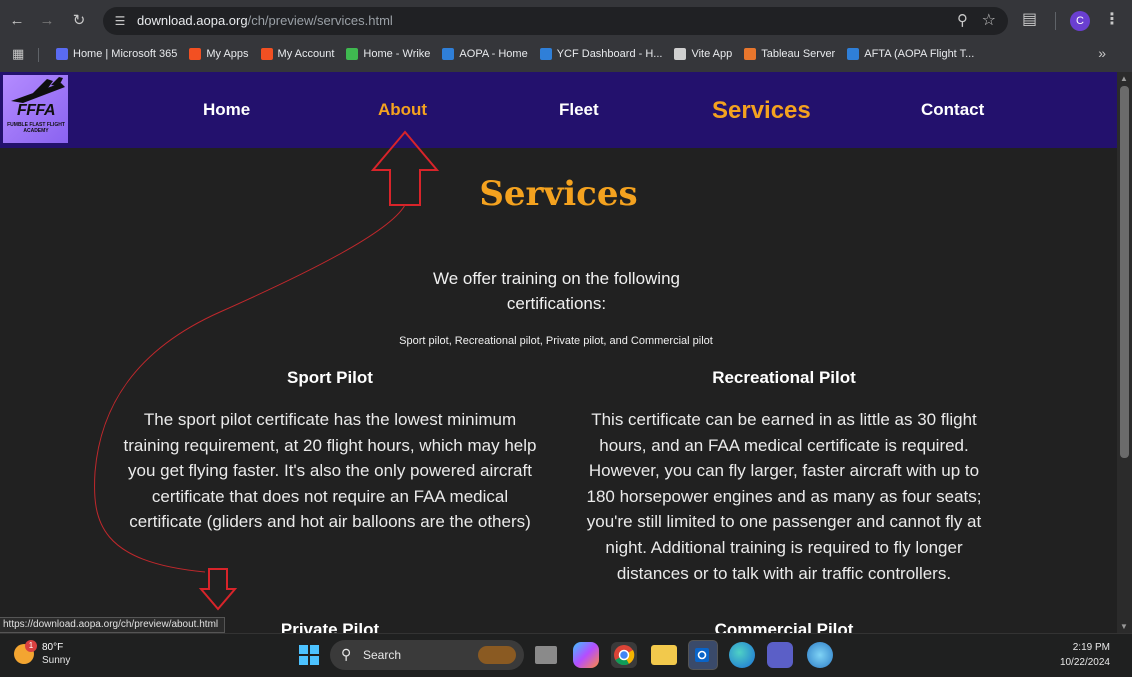 This screenshot has height=677, width=1132. What do you see at coordinates (79, 21) in the screenshot?
I see `reload-icon: ↻` at bounding box center [79, 21].